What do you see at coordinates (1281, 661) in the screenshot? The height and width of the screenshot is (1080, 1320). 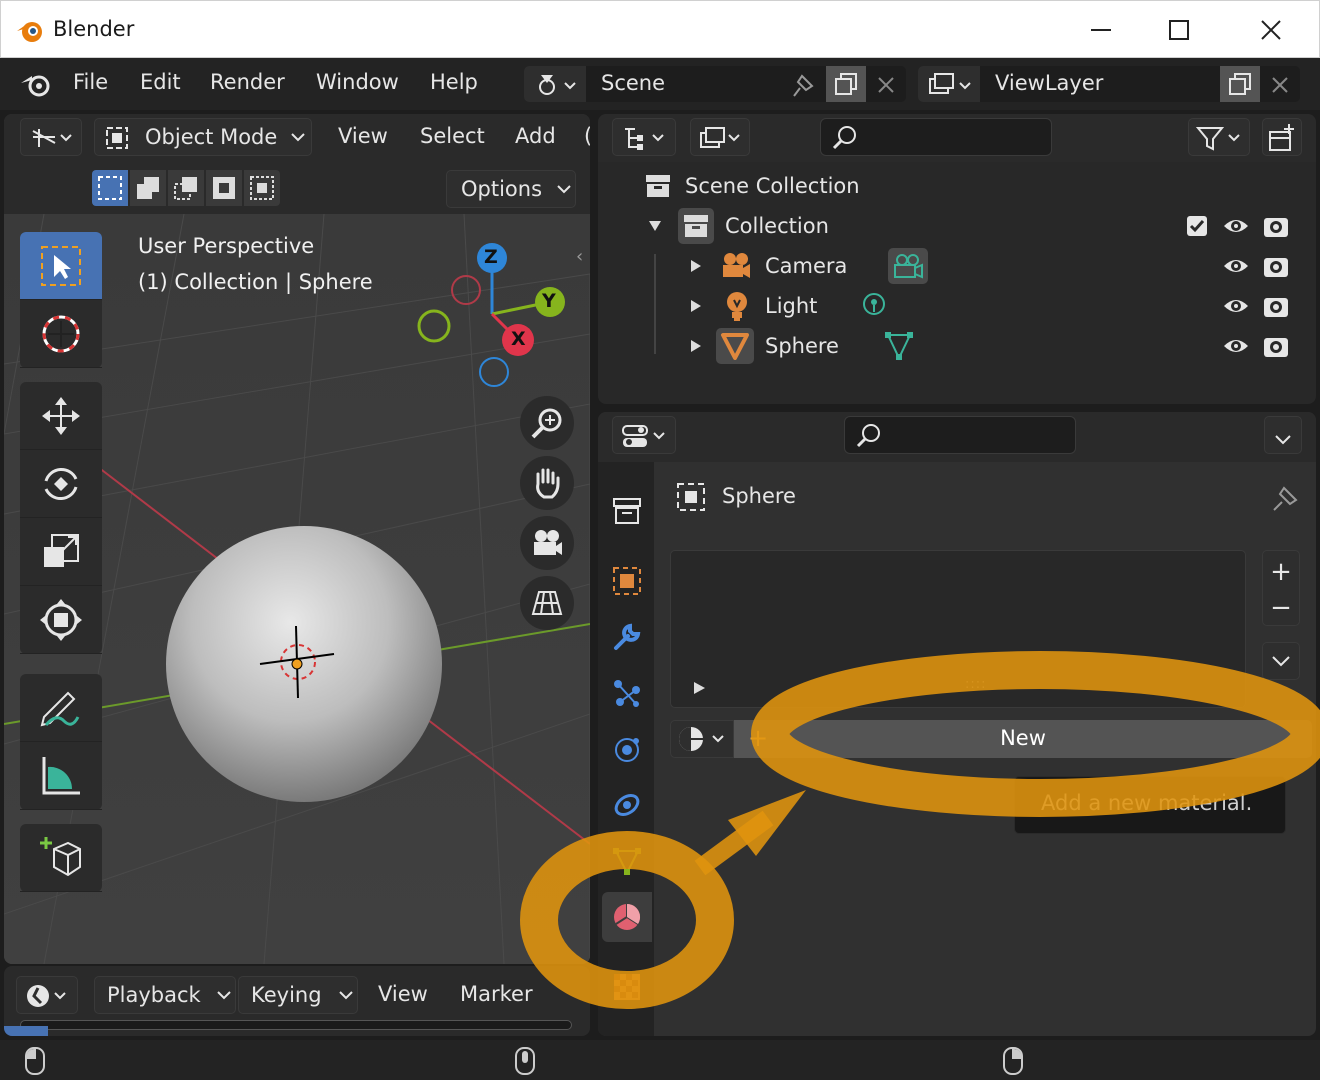 I see `material-specials-button` at bounding box center [1281, 661].